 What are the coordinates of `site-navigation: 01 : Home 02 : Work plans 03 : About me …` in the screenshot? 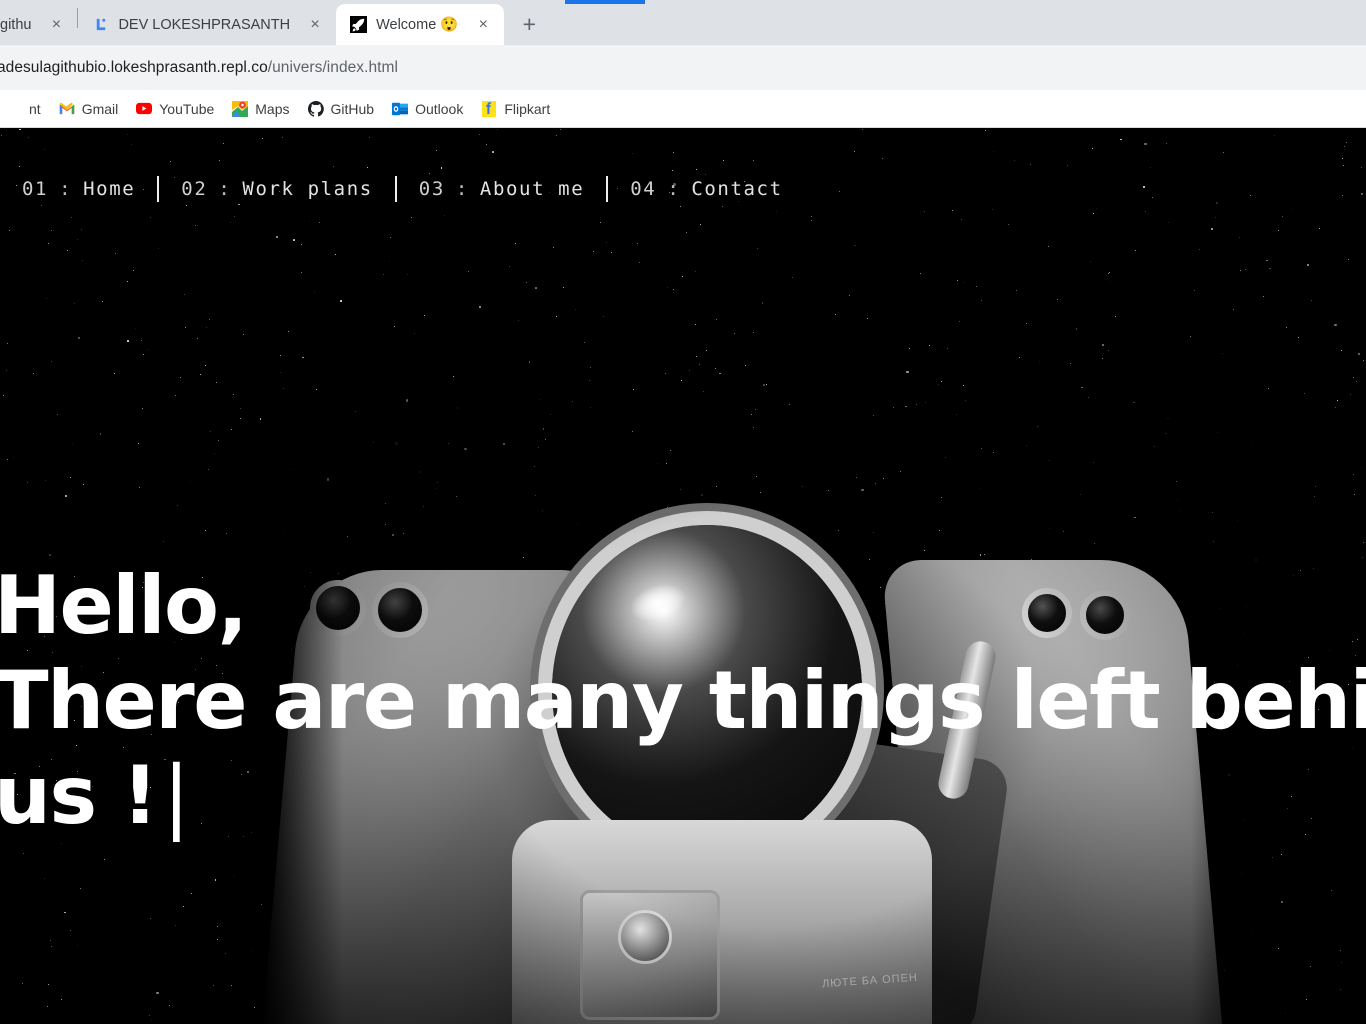 It's located at (402, 189).